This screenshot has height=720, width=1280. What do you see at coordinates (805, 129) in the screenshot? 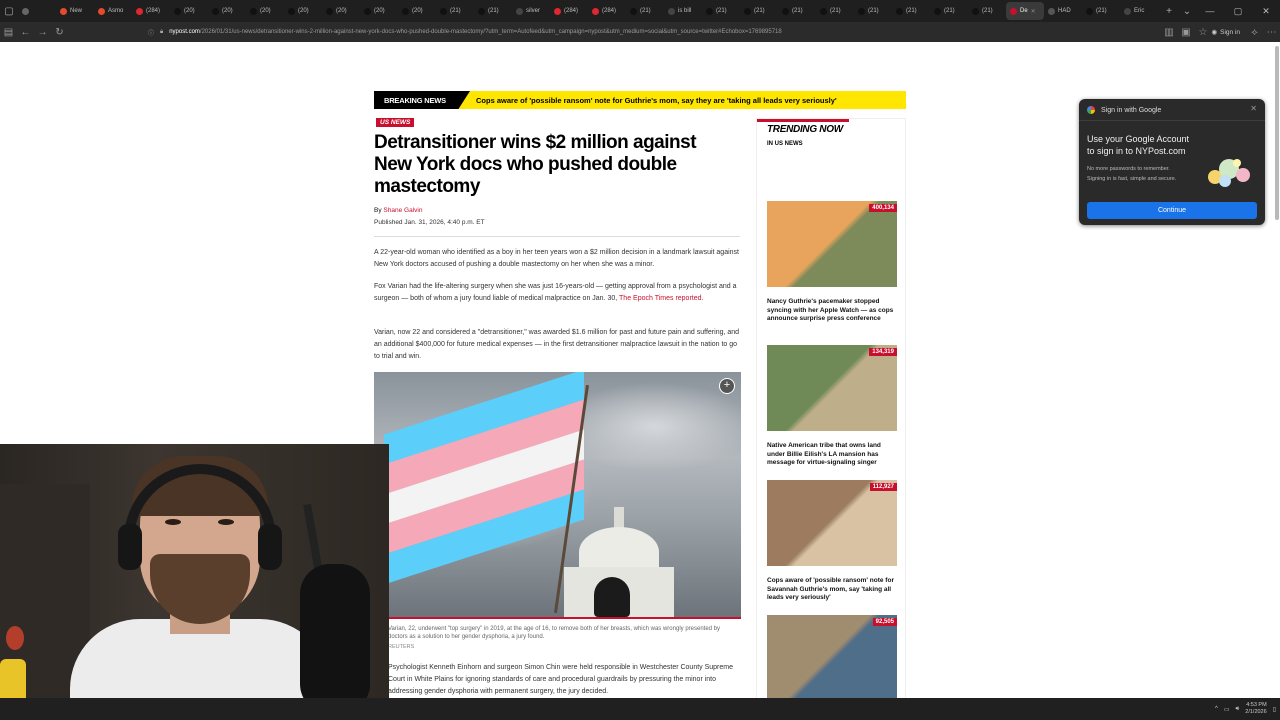
I see `trending-title: TRENDING NOW` at bounding box center [805, 129].